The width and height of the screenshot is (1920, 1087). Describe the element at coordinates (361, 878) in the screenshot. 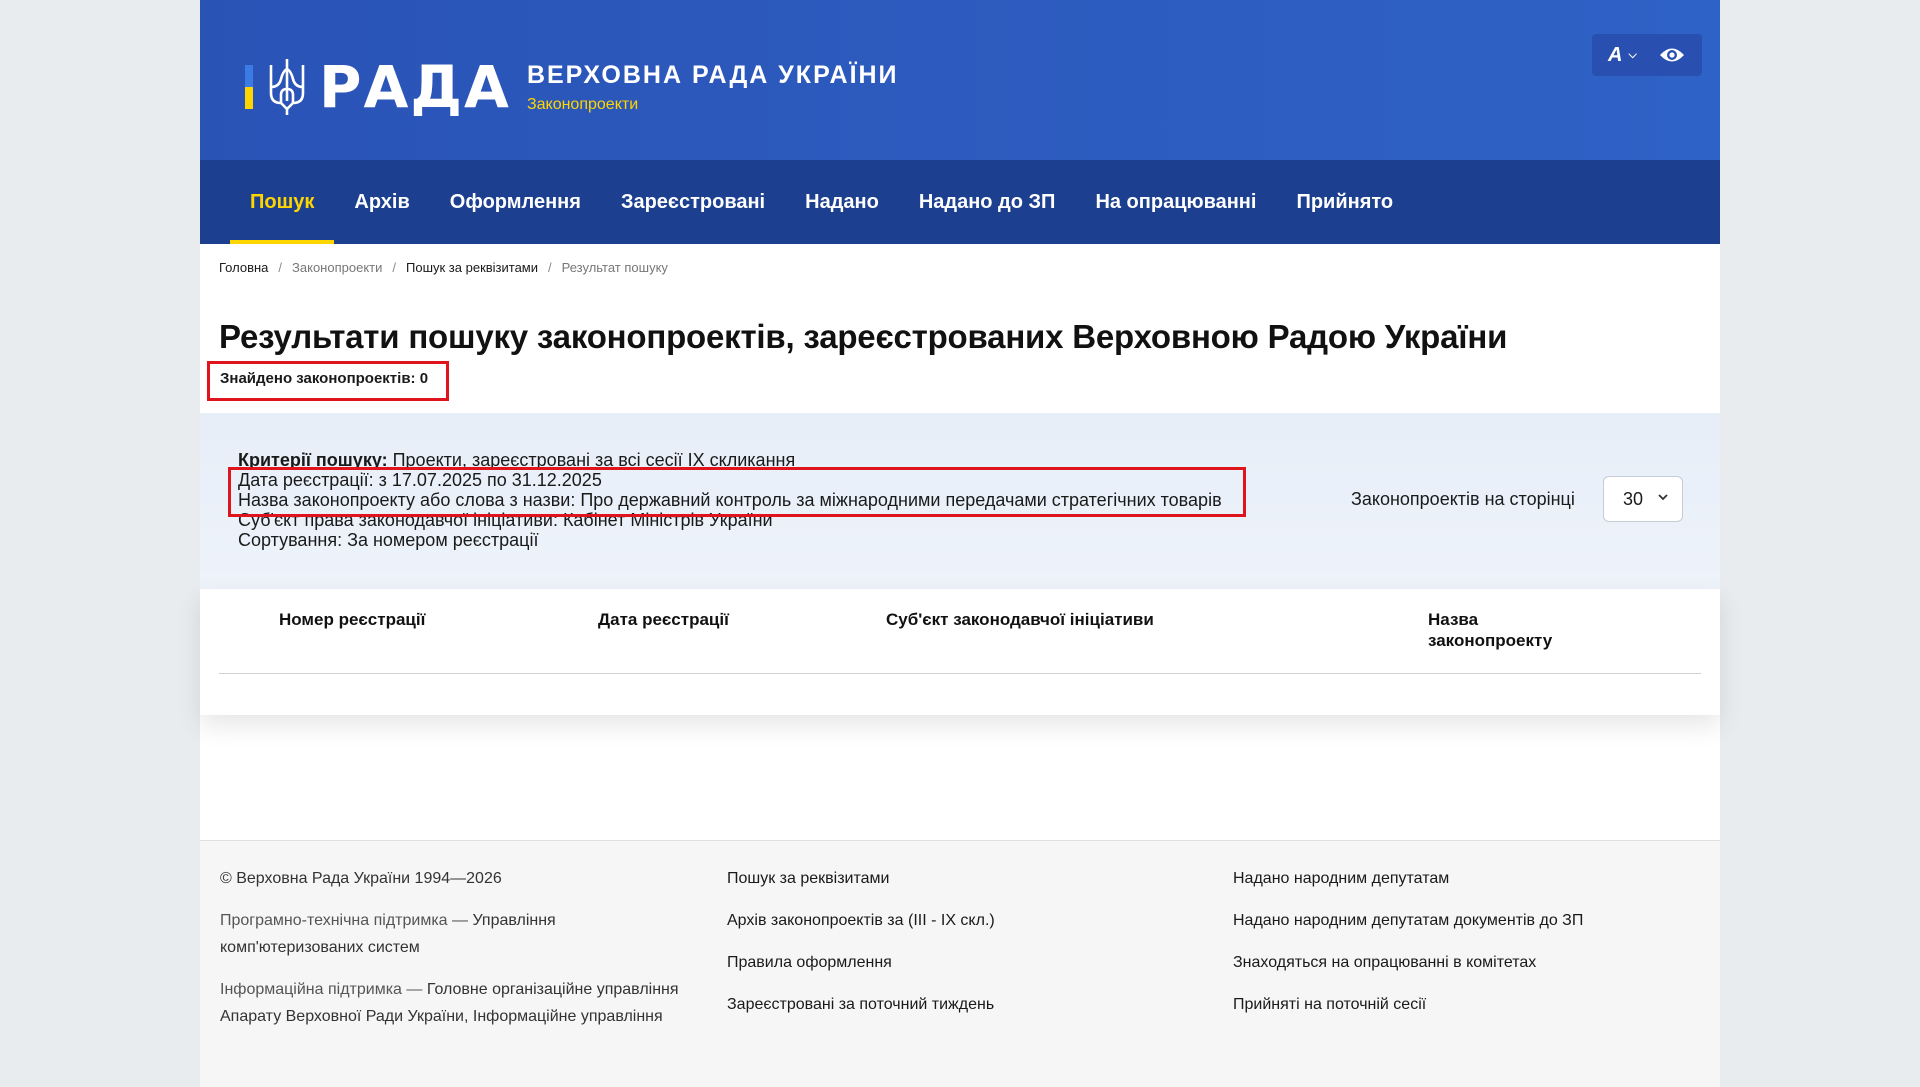

I see `footer-copyright: © Верховна Рада України 1994—2026` at that location.